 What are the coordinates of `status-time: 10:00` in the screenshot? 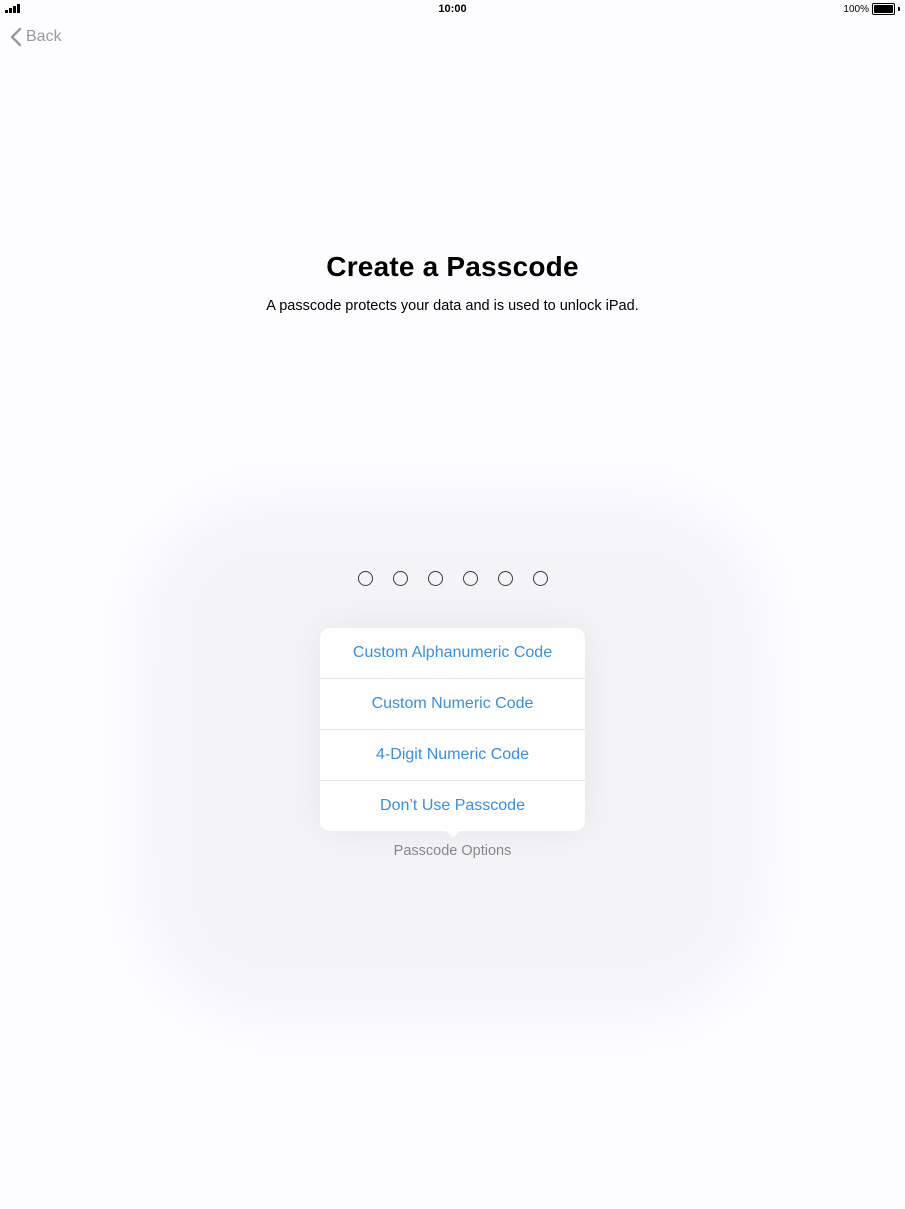 It's located at (452, 9).